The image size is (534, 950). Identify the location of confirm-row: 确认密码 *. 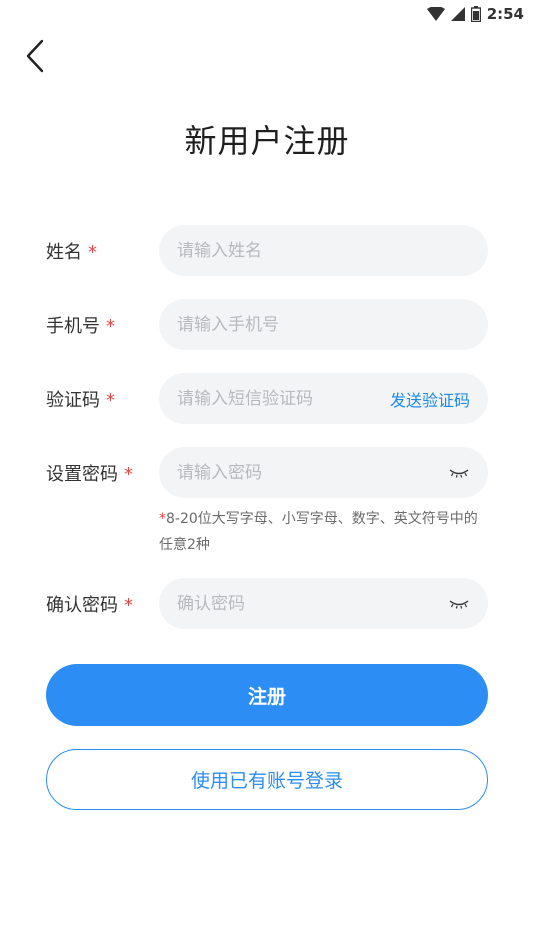
(267, 603).